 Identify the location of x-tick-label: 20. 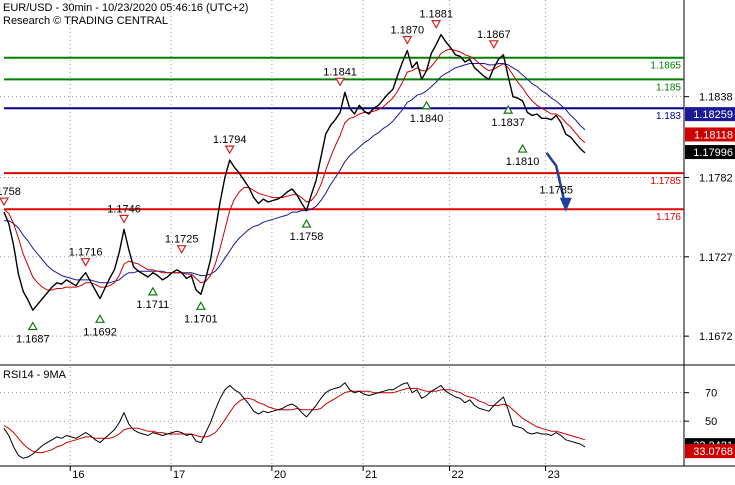
(280, 474).